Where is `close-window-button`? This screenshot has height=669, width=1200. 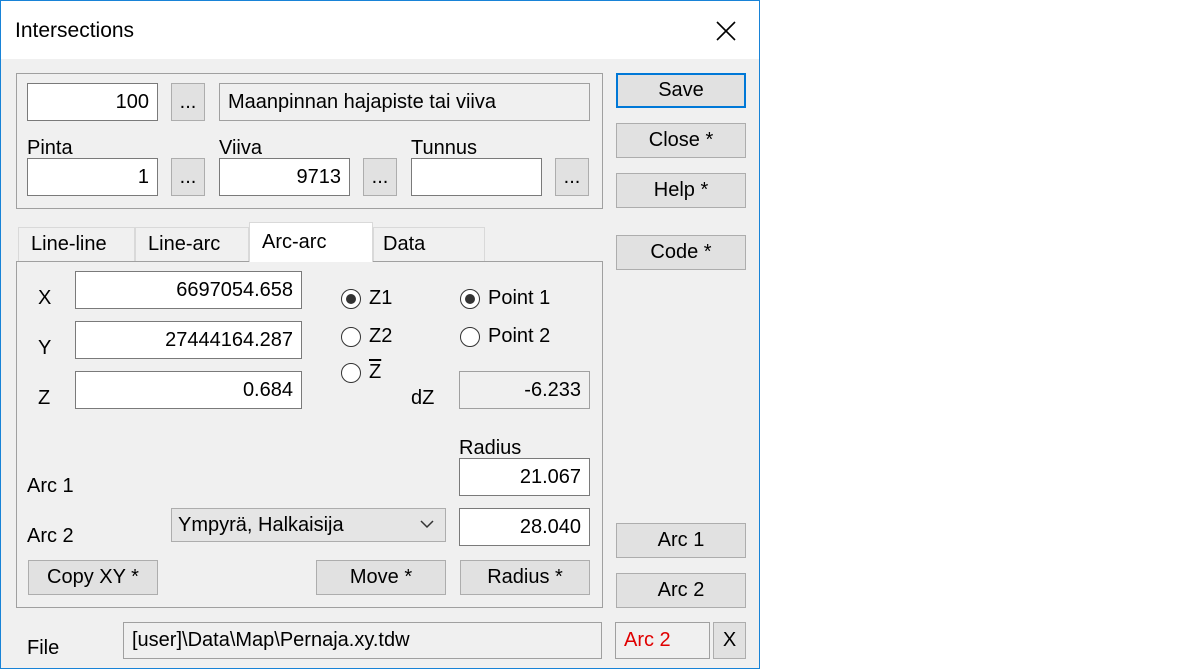 close-window-button is located at coordinates (726, 31).